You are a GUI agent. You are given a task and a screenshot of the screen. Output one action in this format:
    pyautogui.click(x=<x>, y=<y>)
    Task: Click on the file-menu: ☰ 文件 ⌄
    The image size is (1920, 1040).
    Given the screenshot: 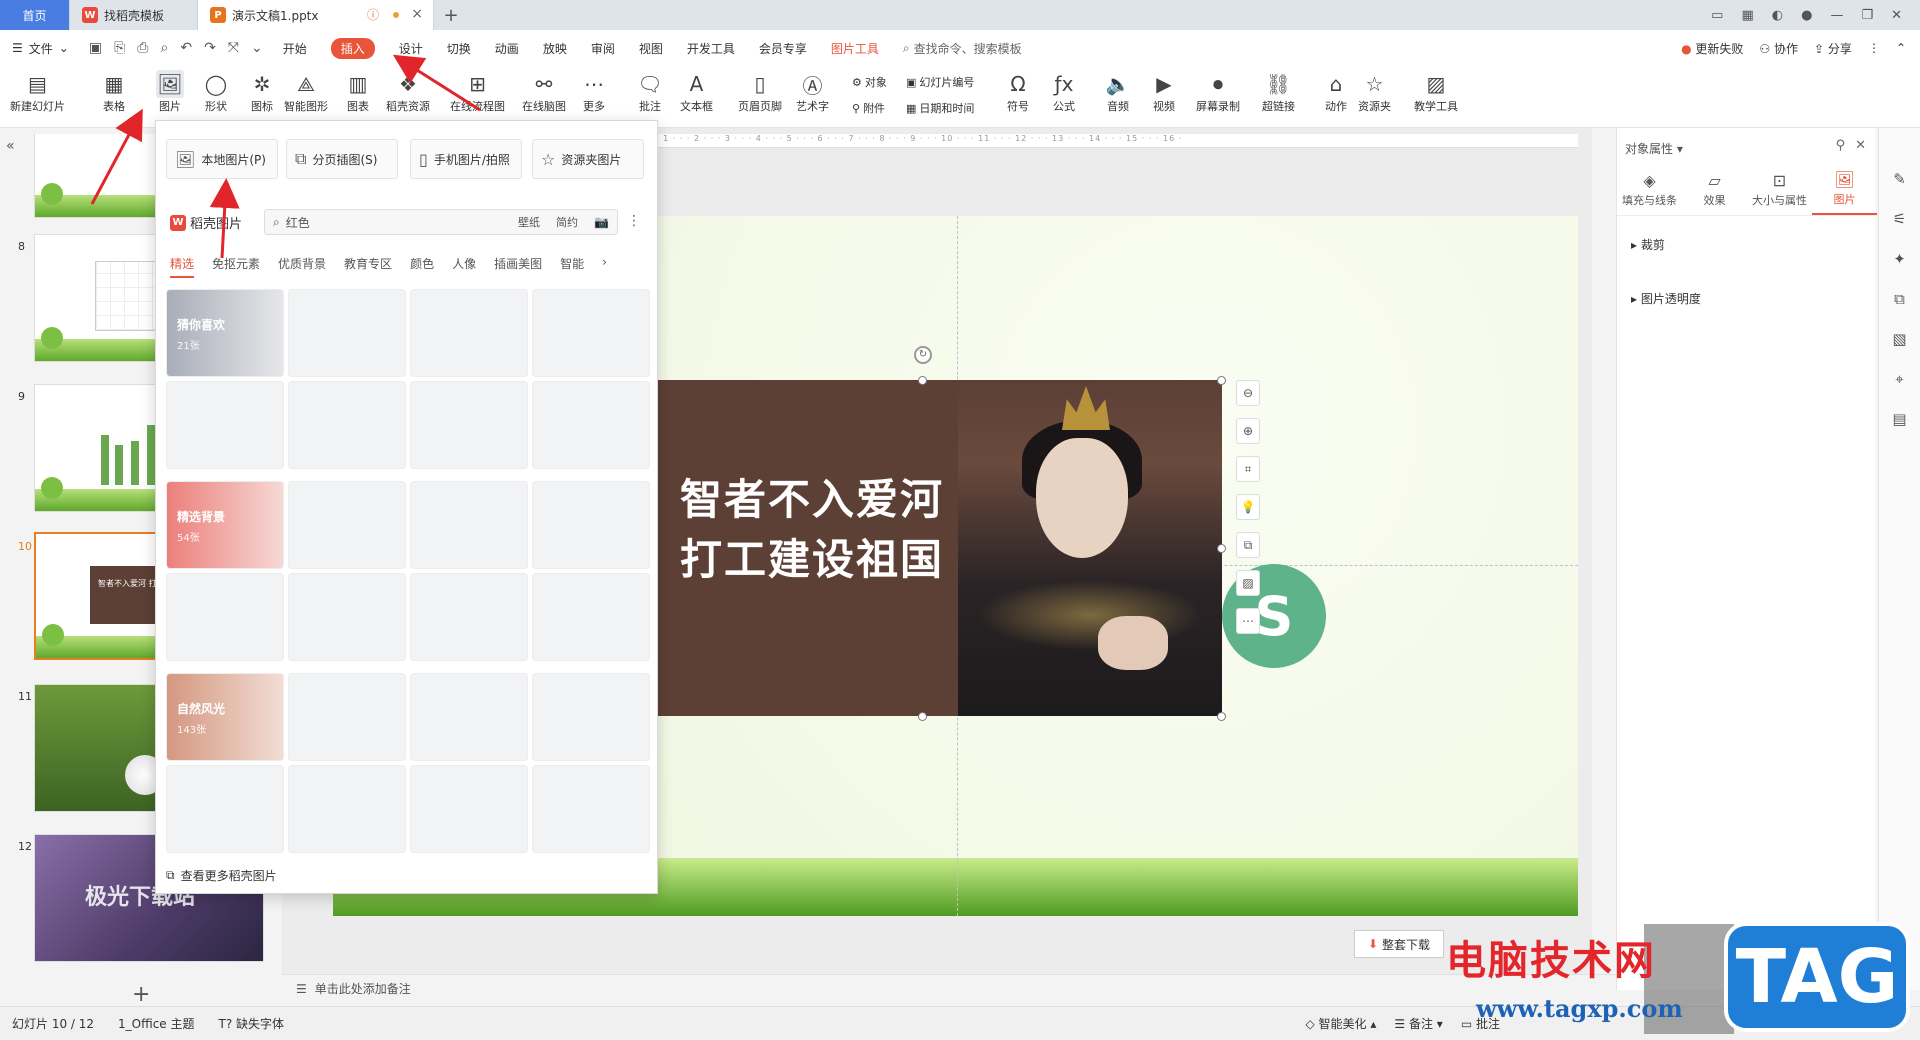 What is the action you would take?
    pyautogui.click(x=40, y=48)
    